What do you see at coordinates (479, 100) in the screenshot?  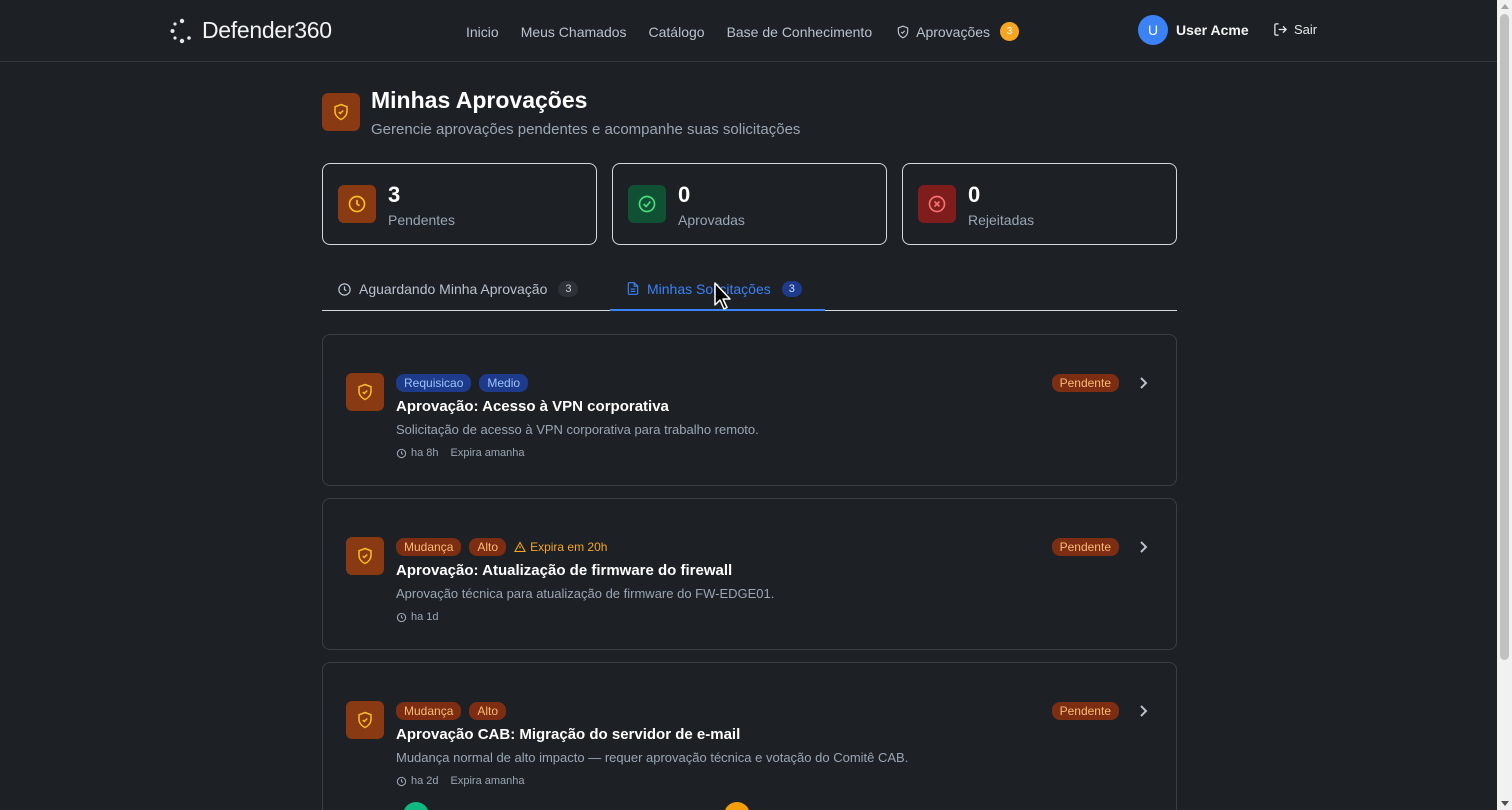 I see `page-title: Minhas Aprovações` at bounding box center [479, 100].